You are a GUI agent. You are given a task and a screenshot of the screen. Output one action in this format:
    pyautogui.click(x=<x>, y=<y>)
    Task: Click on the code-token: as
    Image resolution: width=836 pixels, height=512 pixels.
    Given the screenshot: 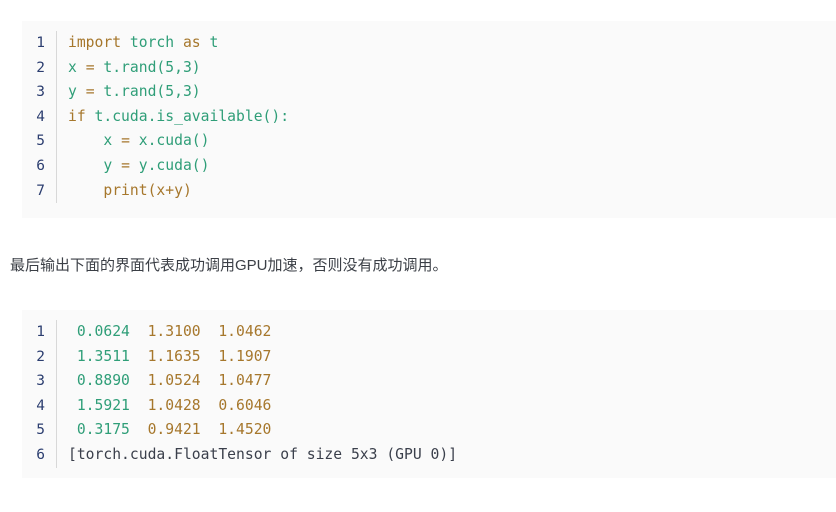 What is the action you would take?
    pyautogui.click(x=191, y=42)
    